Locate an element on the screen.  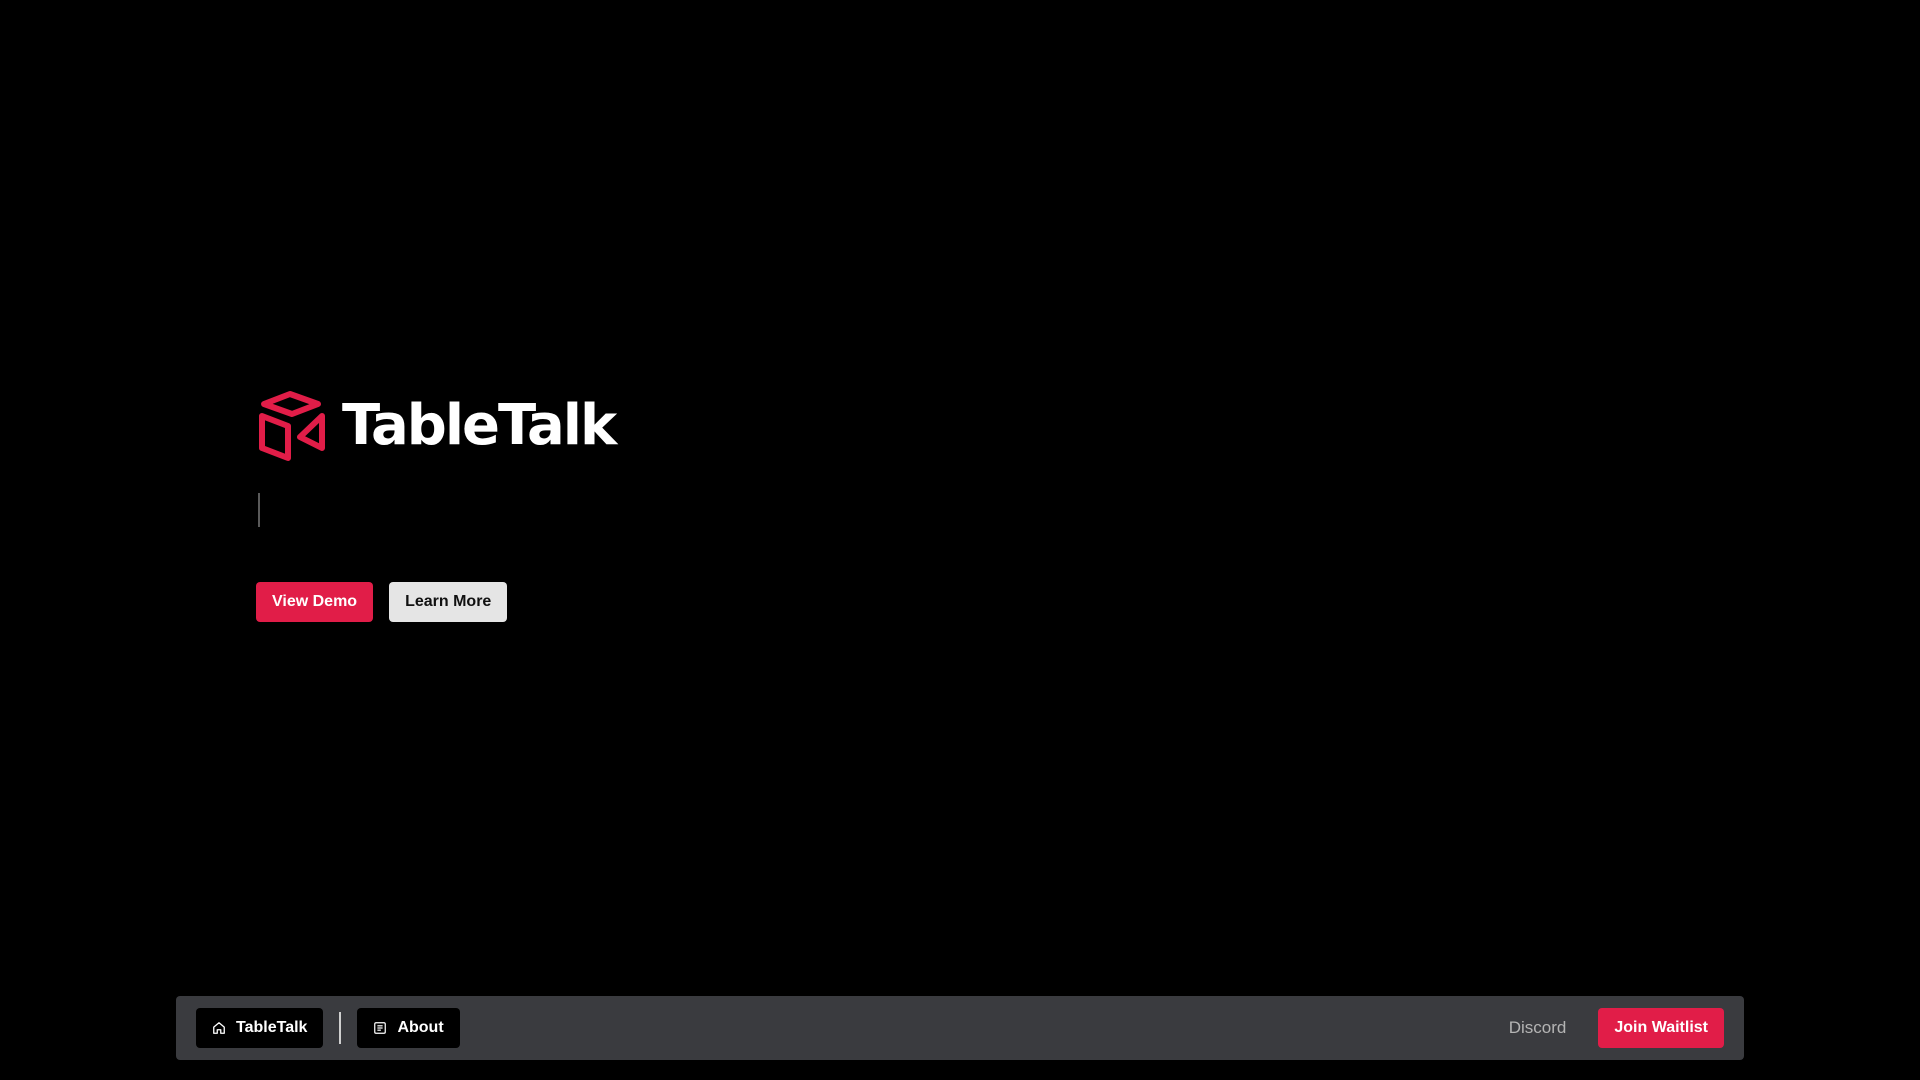
isometric-box-icon is located at coordinates (292, 426).